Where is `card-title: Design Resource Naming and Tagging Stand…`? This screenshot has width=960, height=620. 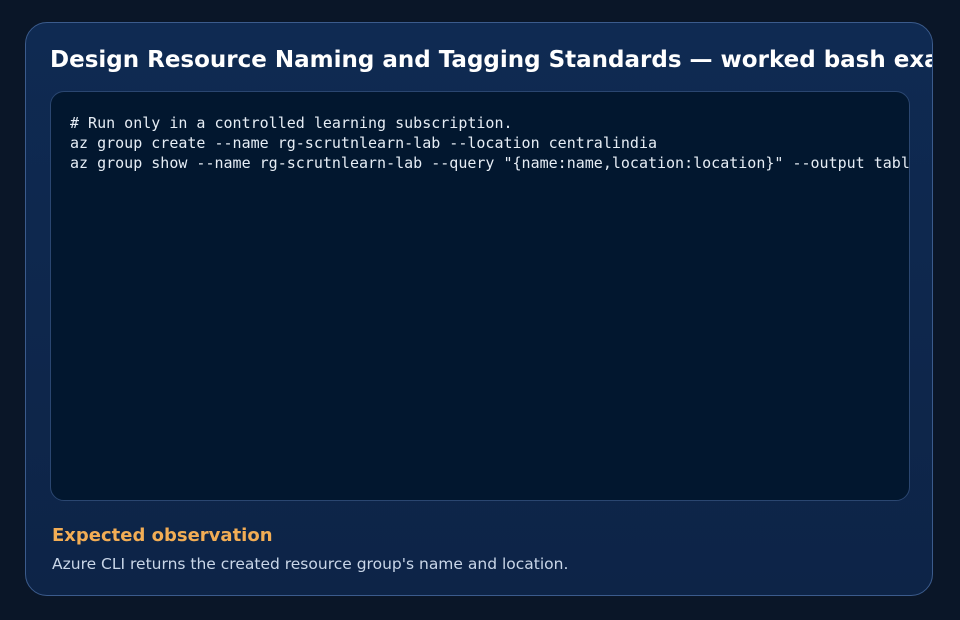 card-title: Design Resource Naming and Tagging Stand… is located at coordinates (491, 60).